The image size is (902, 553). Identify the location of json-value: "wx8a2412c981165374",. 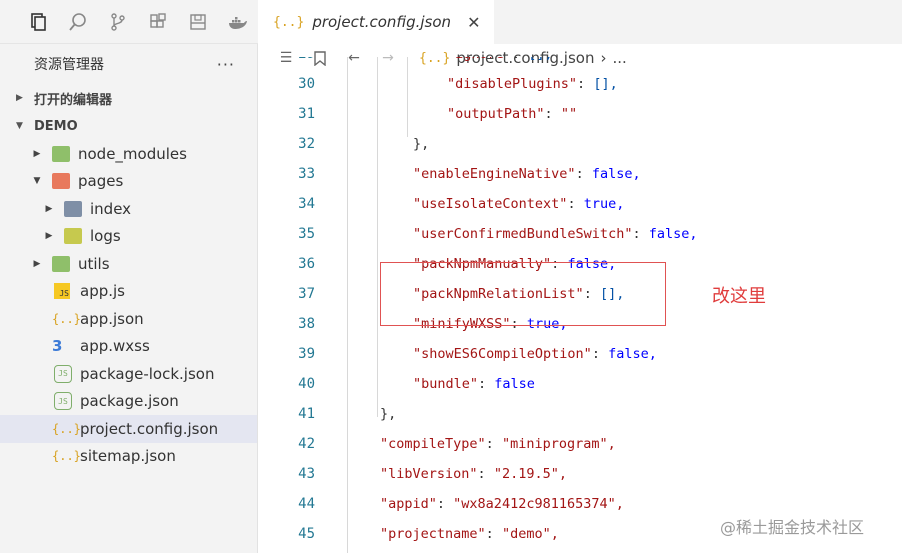
(538, 504).